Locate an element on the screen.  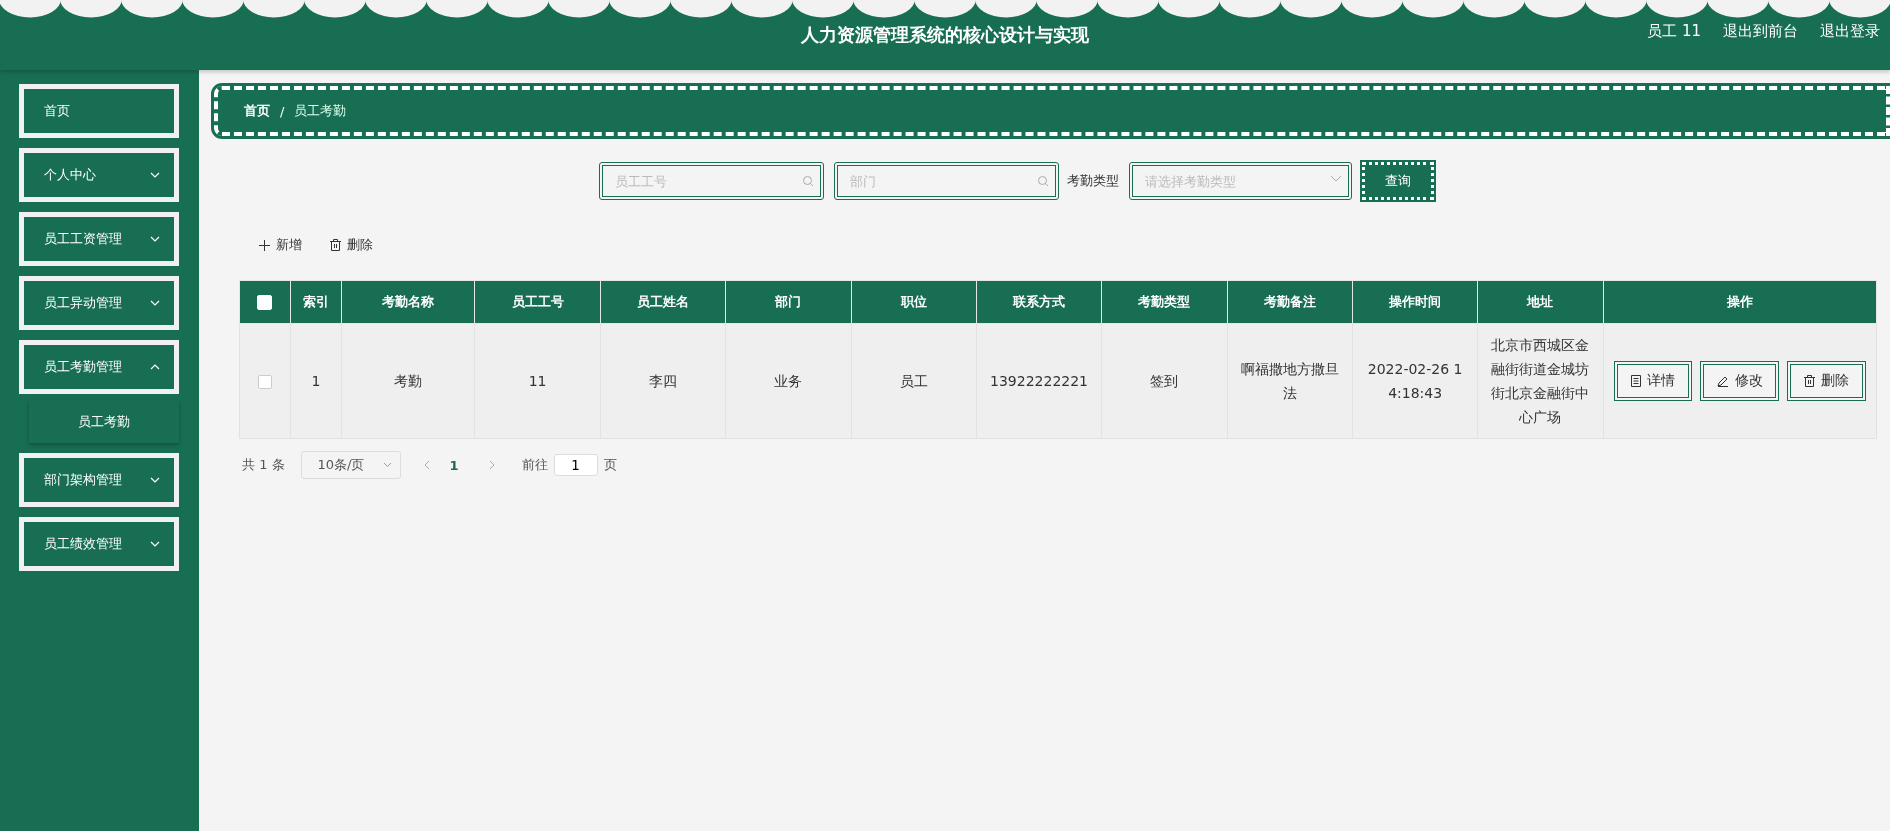
page-number: 1 is located at coordinates (454, 465).